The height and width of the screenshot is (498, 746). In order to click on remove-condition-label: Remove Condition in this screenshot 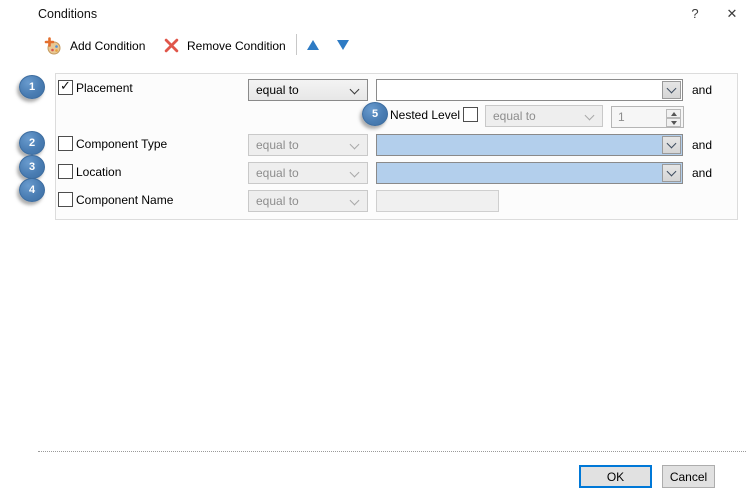, I will do `click(236, 45)`.